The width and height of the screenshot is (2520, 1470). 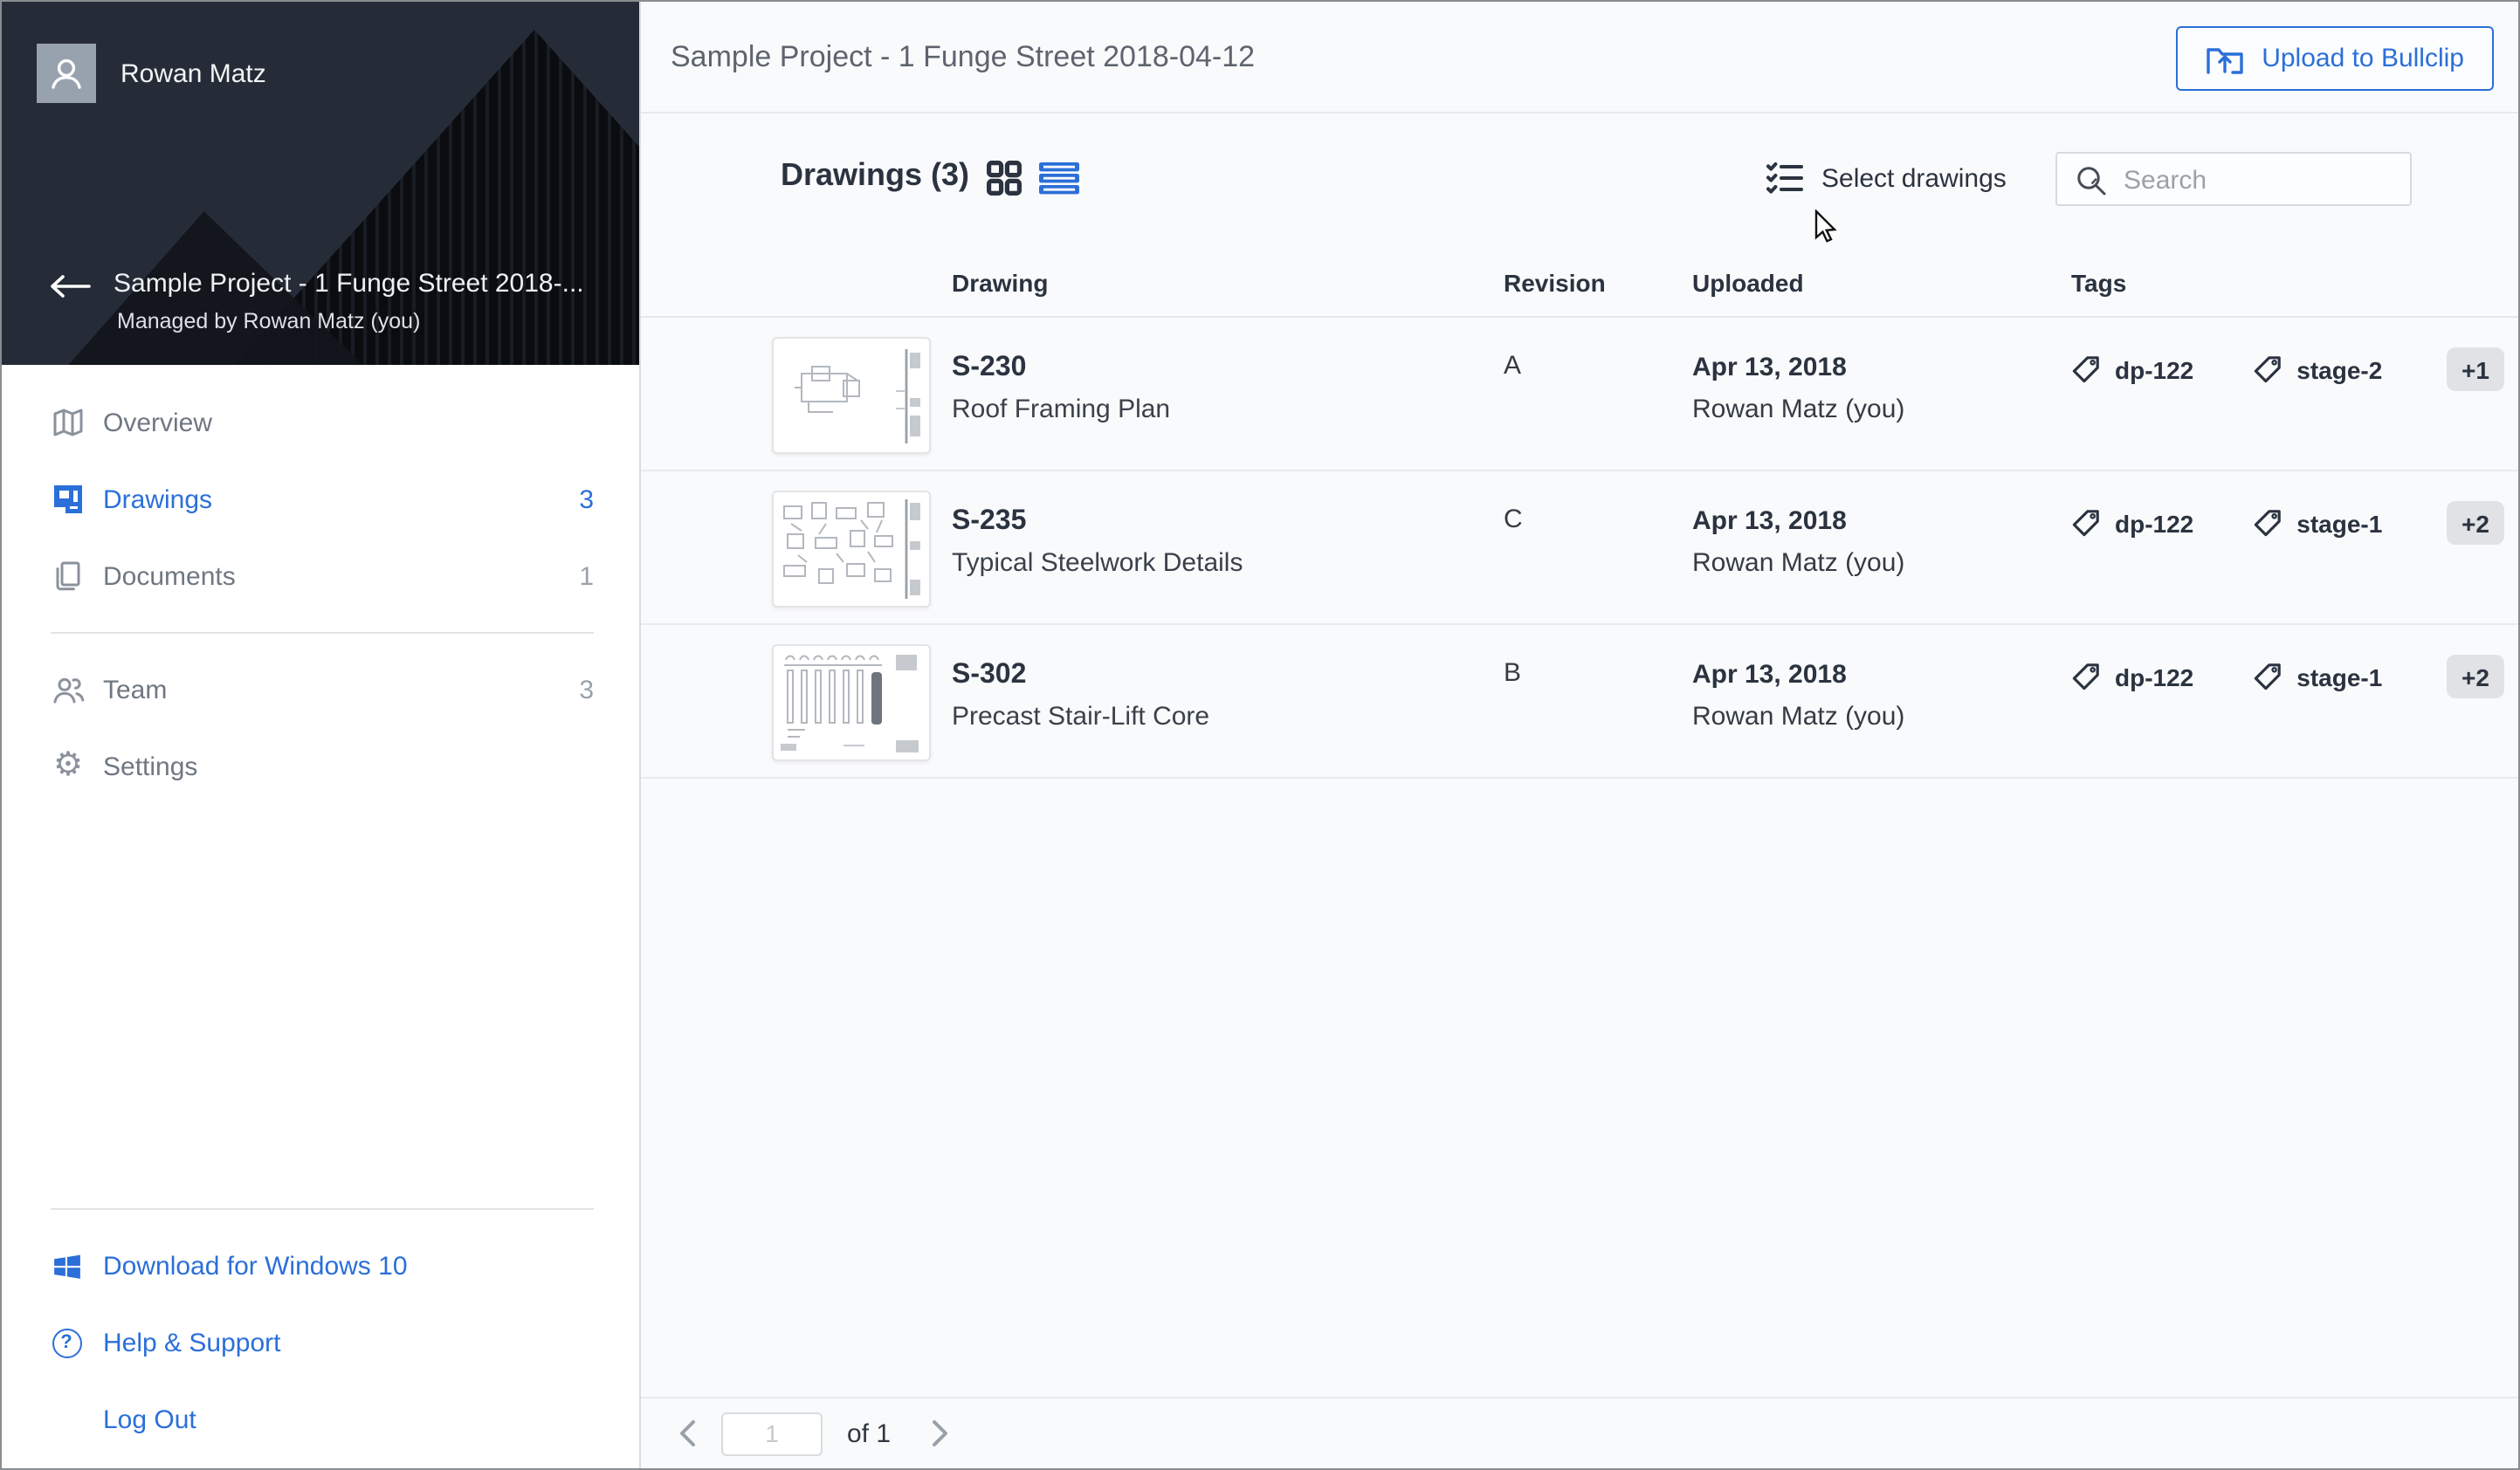 I want to click on revision-cell: B, so click(x=1513, y=673).